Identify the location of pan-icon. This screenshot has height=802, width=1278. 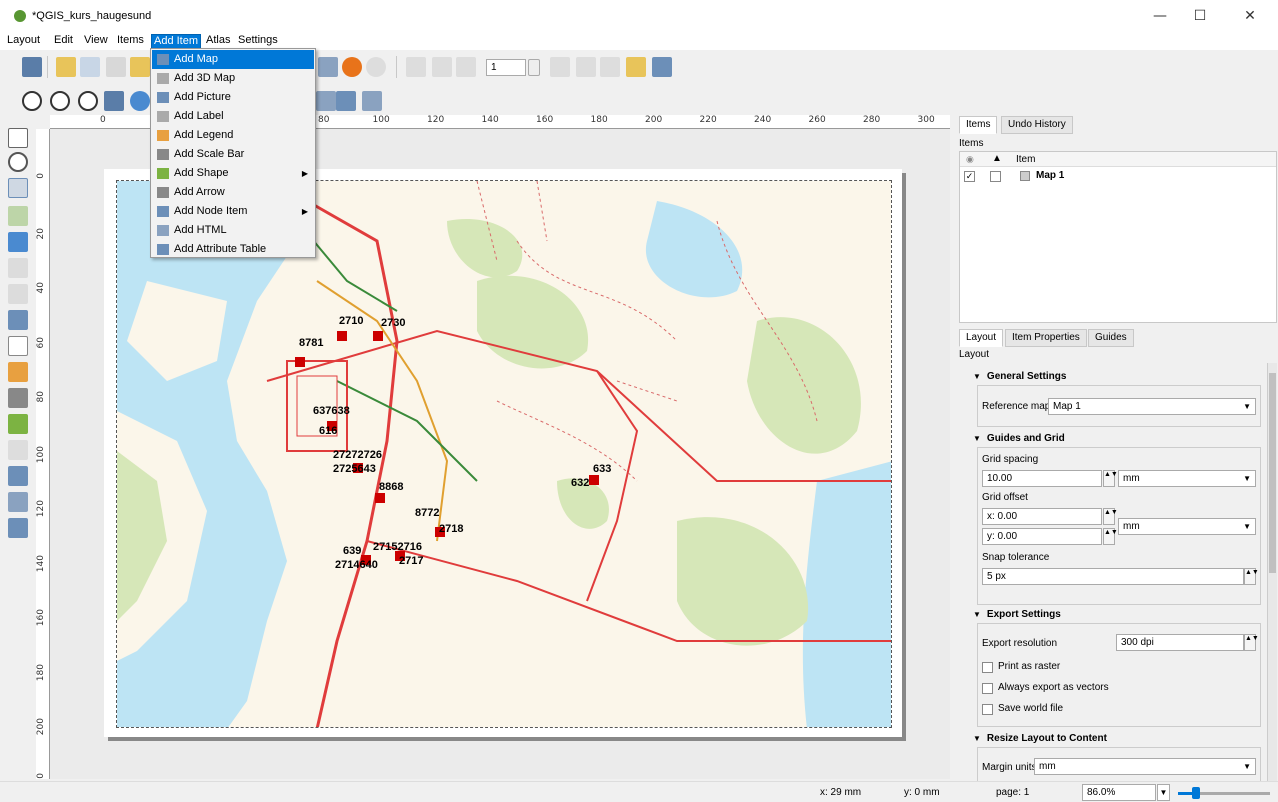
(18, 138).